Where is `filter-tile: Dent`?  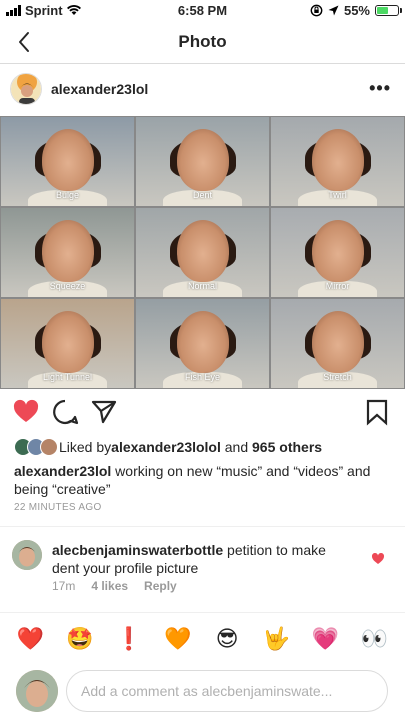 filter-tile: Dent is located at coordinates (202, 161).